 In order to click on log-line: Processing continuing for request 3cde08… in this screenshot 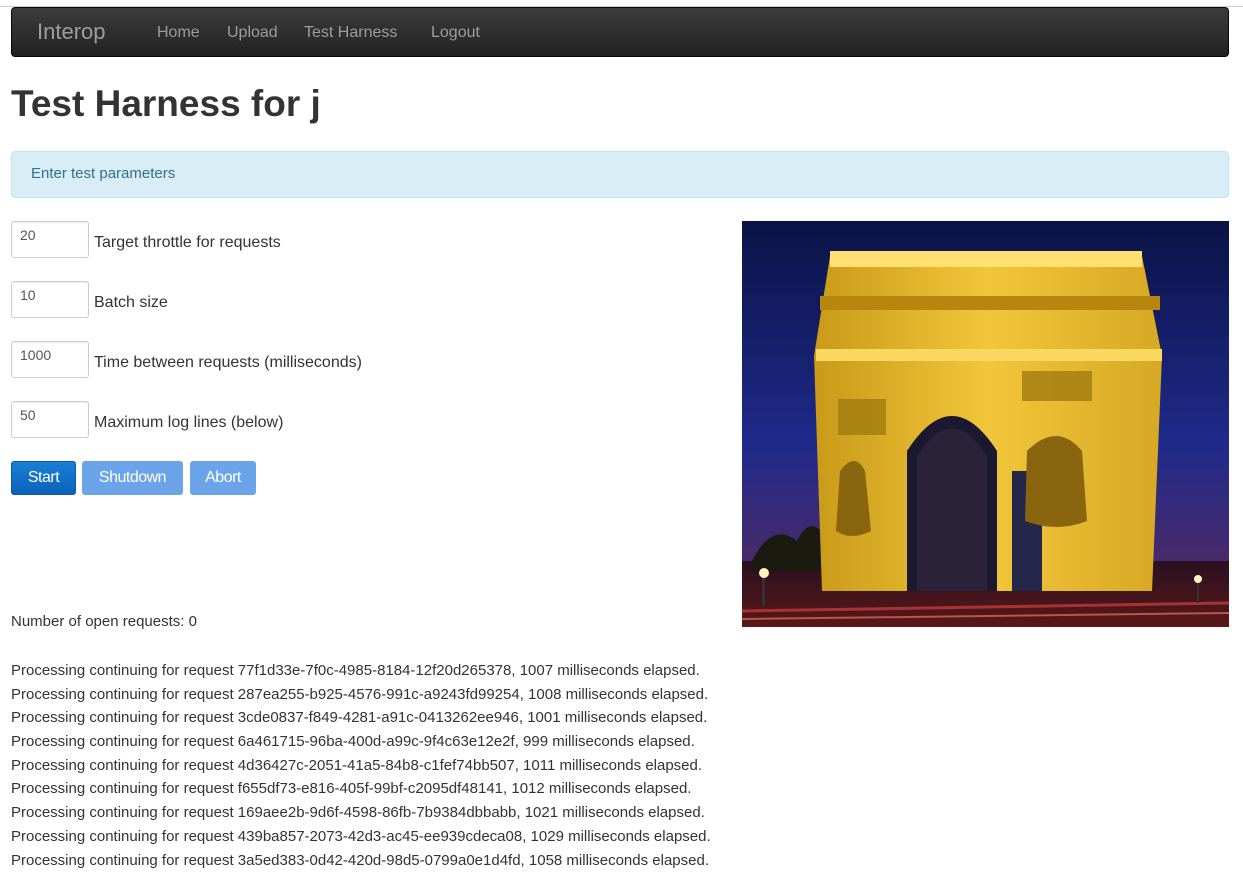, I will do `click(461, 718)`.